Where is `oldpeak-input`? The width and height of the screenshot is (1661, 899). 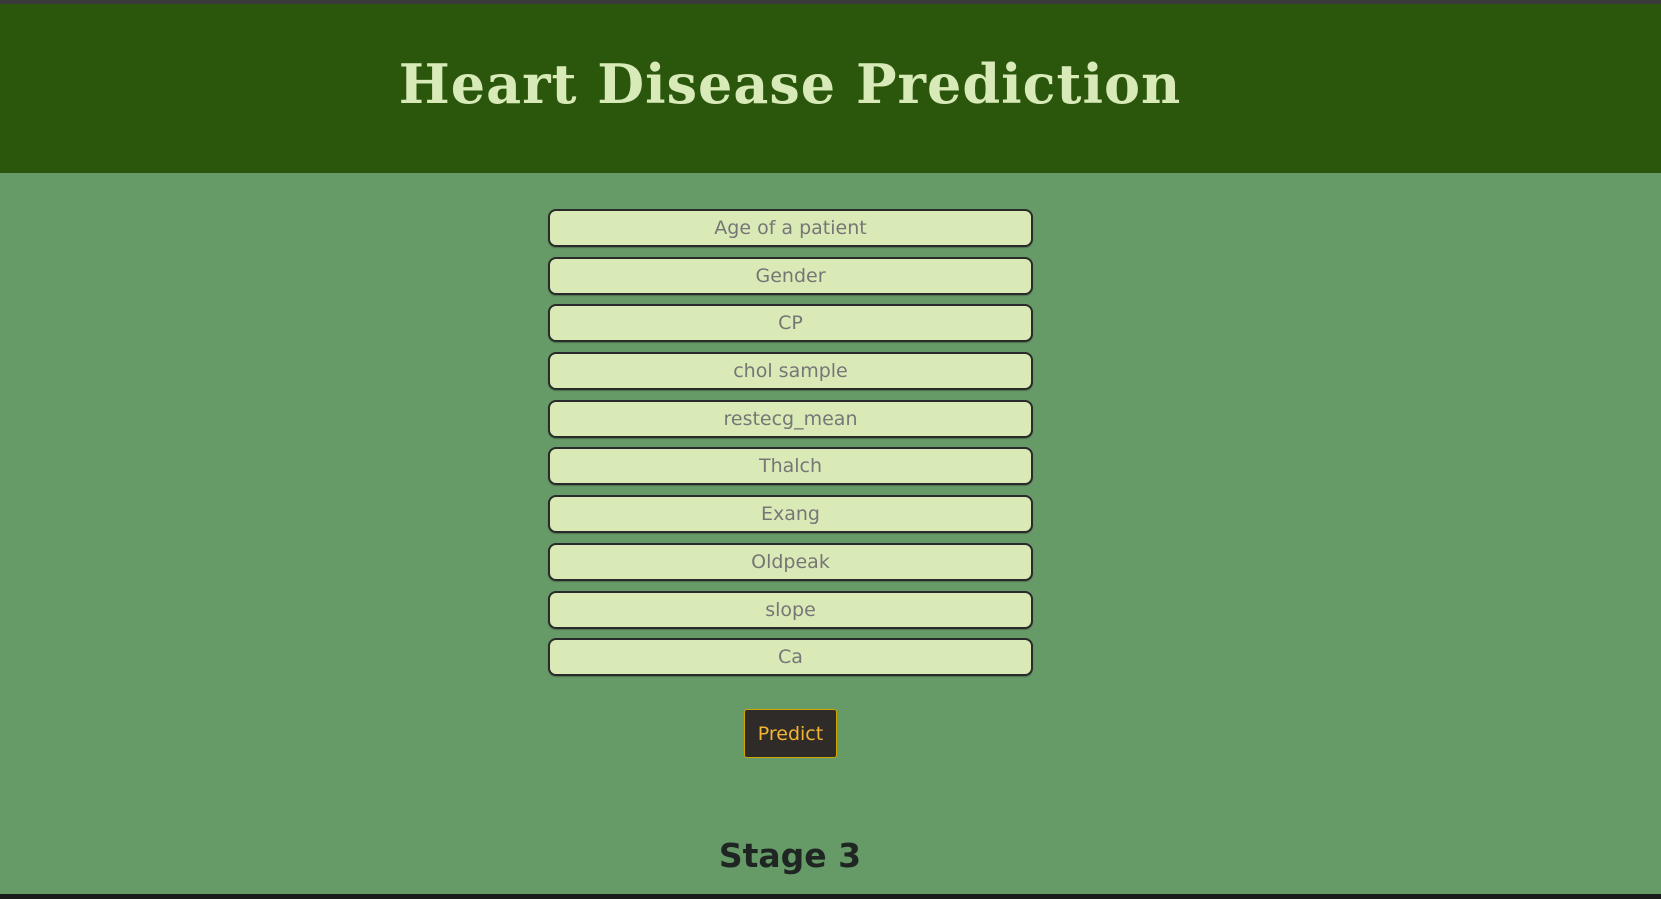 oldpeak-input is located at coordinates (790, 561).